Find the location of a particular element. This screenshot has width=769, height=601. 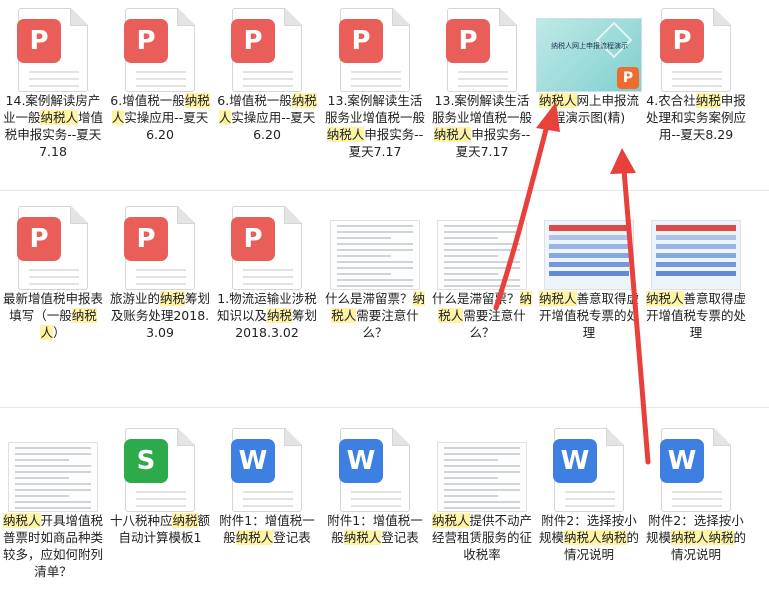

file-name: 纳税人善意取得虚开增值税专票的处理 is located at coordinates (696, 315).